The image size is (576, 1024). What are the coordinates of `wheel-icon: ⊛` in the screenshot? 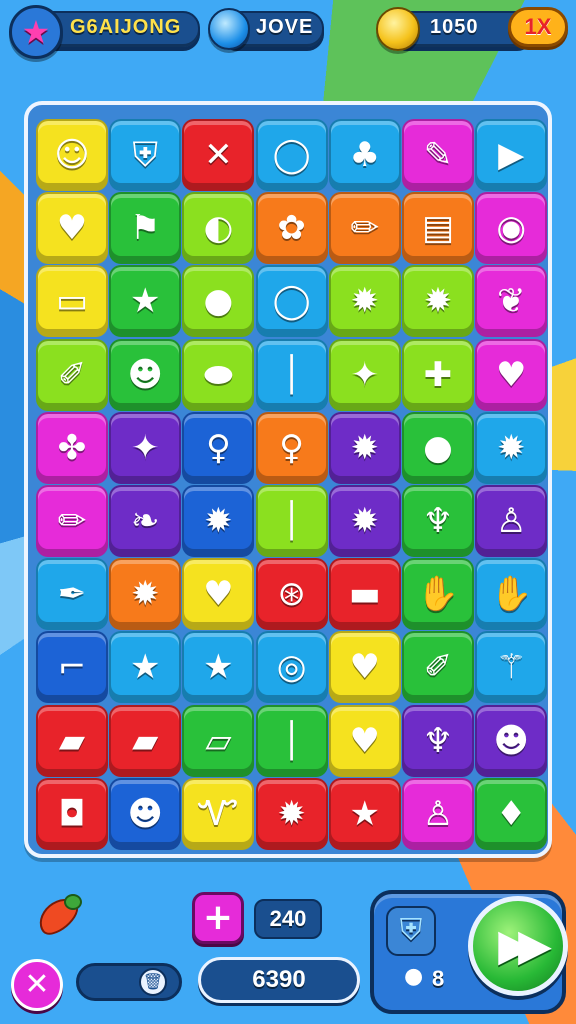 It's located at (291, 594).